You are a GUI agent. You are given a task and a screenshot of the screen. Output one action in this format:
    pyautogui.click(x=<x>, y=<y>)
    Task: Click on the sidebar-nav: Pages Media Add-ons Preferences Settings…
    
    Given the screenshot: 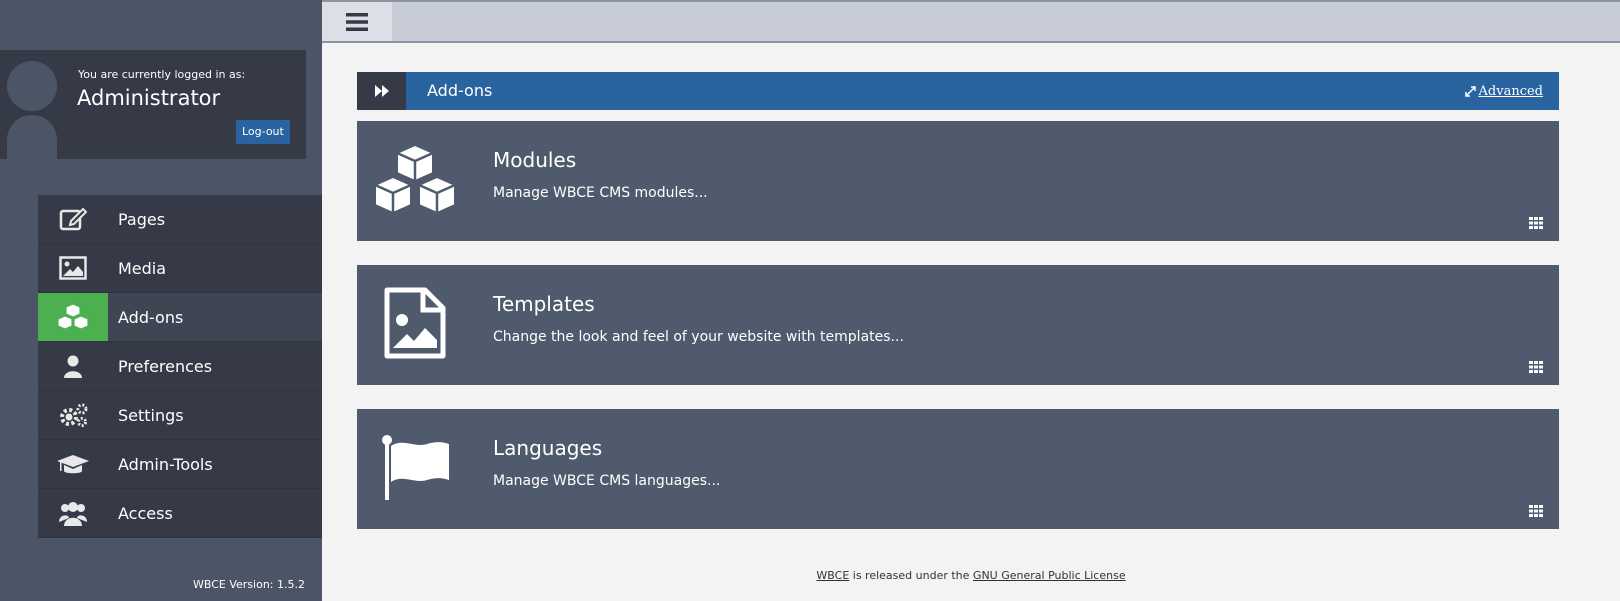 What is the action you would take?
    pyautogui.click(x=180, y=366)
    